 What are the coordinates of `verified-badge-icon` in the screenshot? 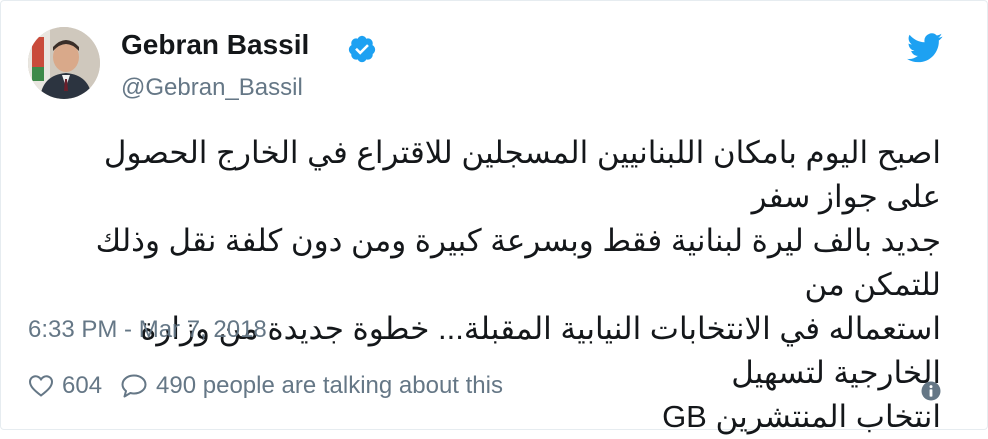 It's located at (362, 49).